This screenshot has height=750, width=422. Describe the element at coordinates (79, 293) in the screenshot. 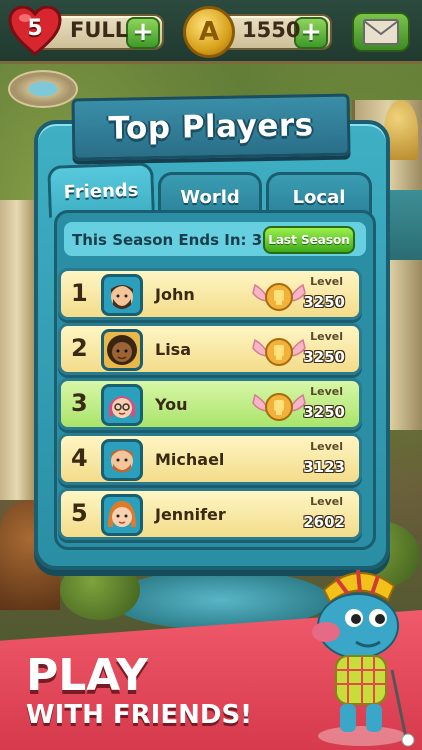

I see `rank-number: 1` at that location.